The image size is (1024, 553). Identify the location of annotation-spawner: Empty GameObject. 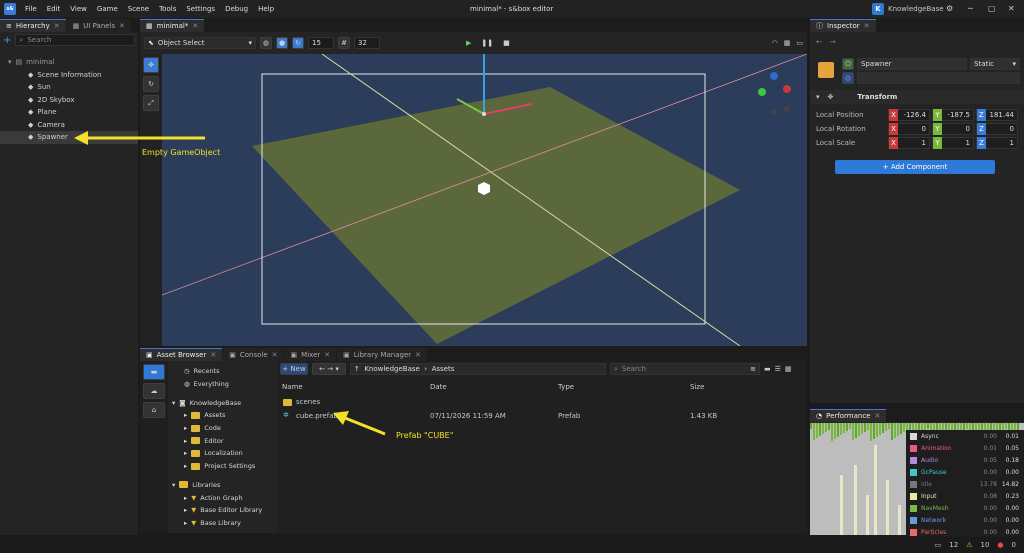
(181, 152).